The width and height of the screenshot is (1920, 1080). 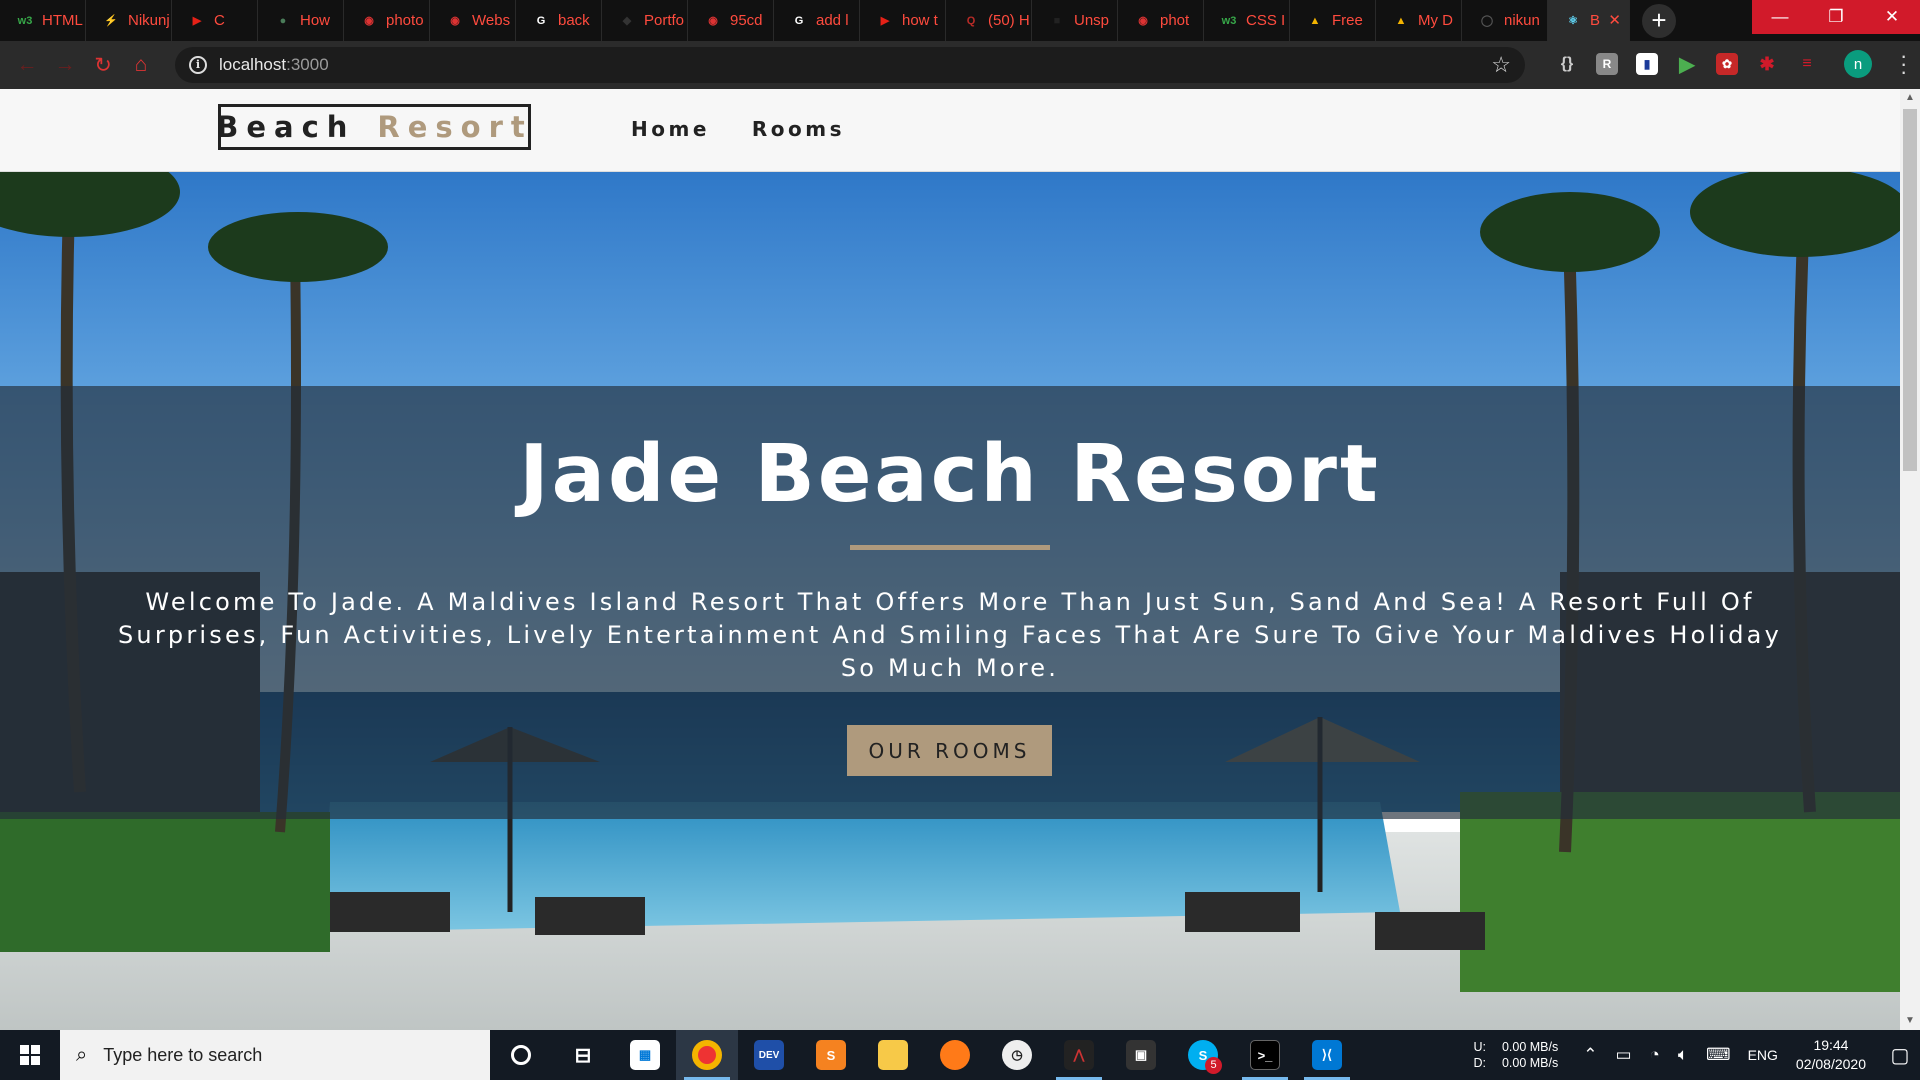 I want to click on browser-tab: ⚡ Nikunj, so click(x=129, y=20).